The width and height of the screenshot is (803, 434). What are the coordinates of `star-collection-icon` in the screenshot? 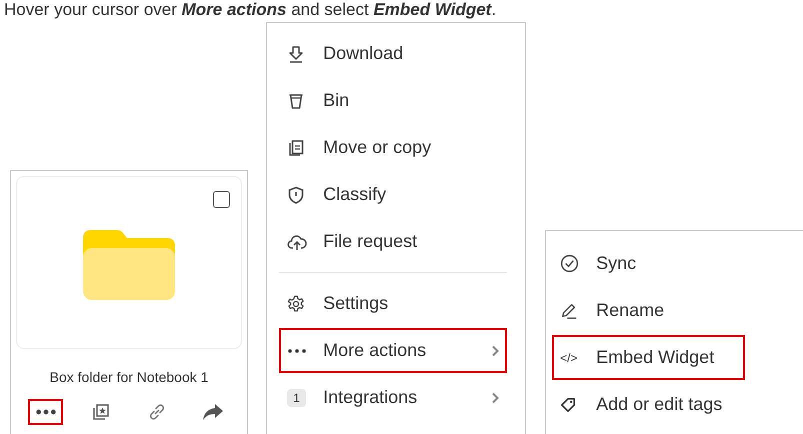 It's located at (101, 412).